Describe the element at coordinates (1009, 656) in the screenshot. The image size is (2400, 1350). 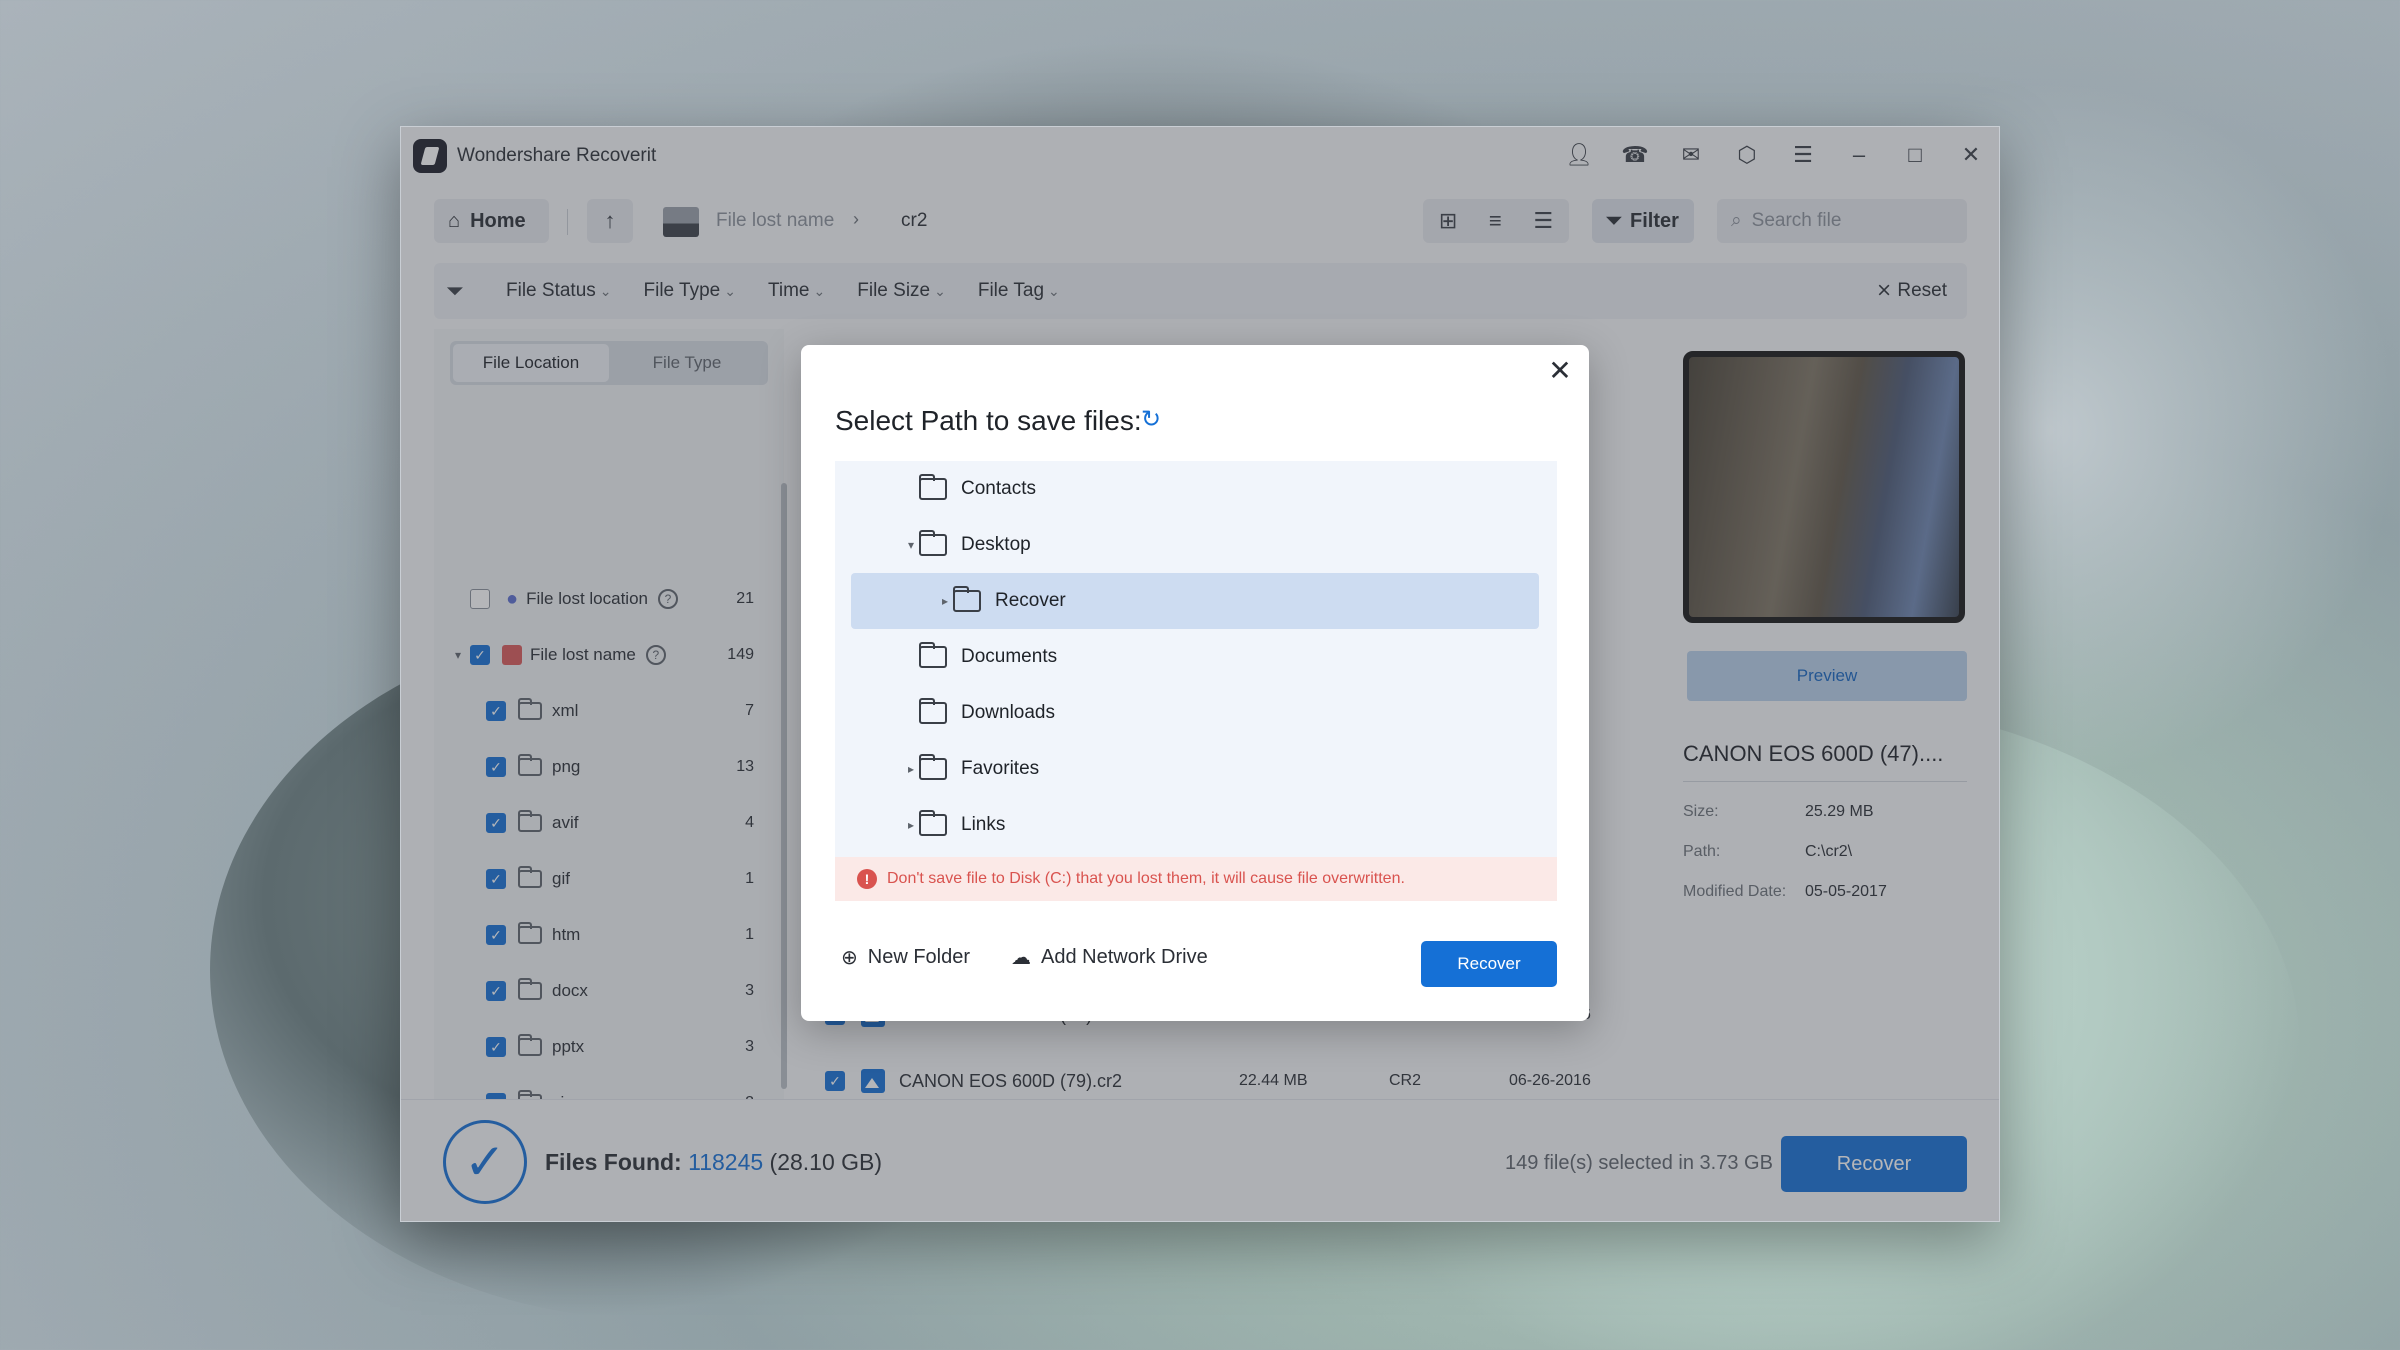
I see `tree-item-label: Documents` at that location.